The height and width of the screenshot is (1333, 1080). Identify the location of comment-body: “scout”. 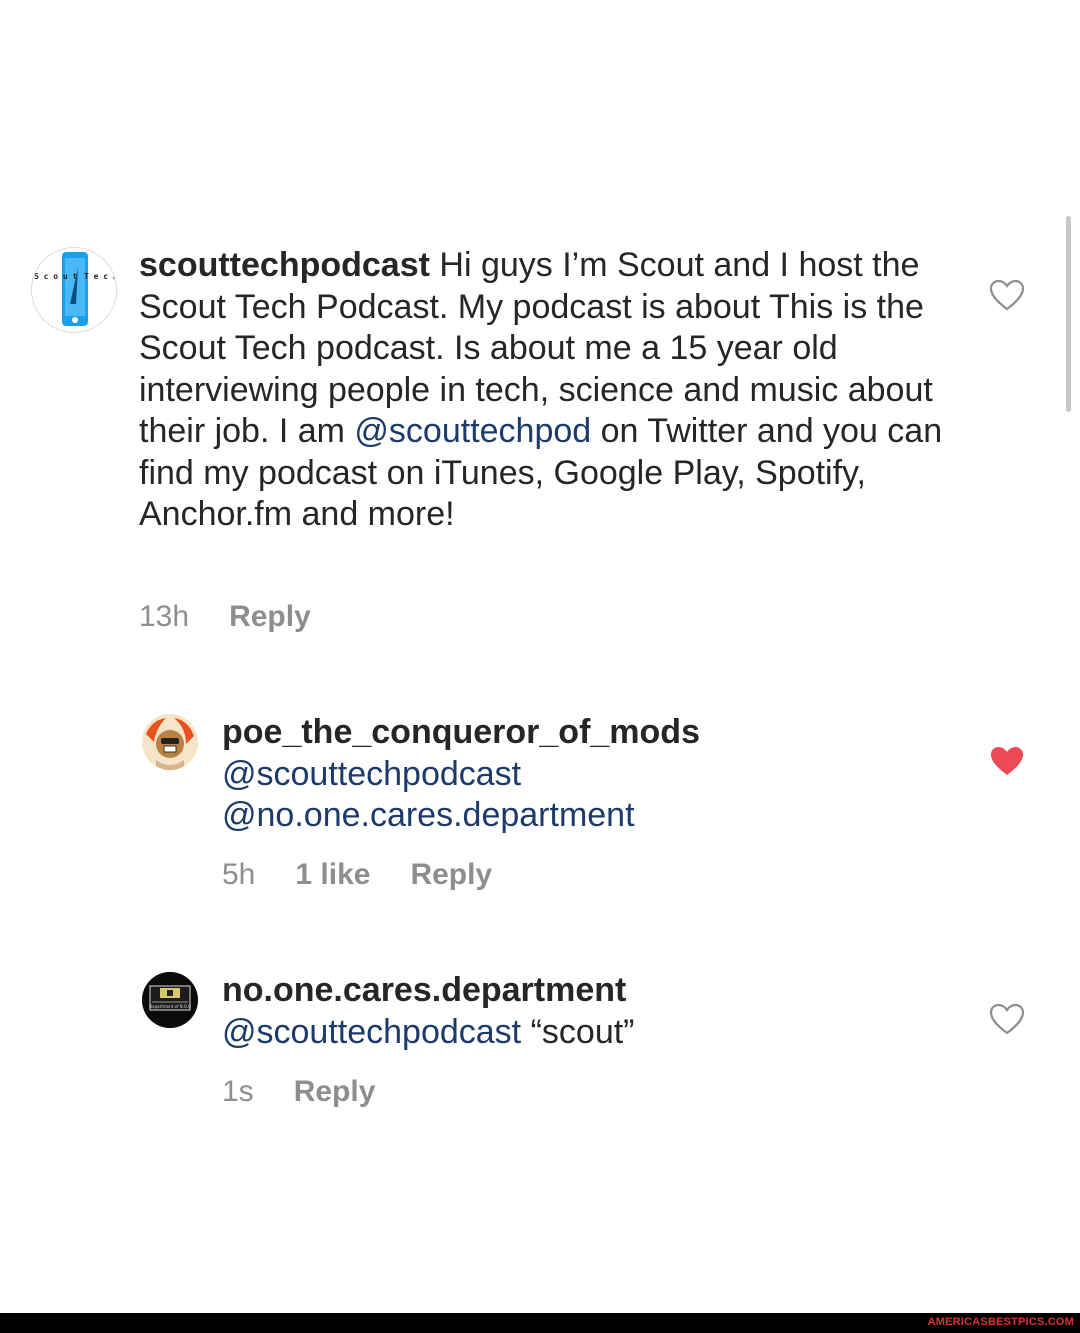
(578, 1031).